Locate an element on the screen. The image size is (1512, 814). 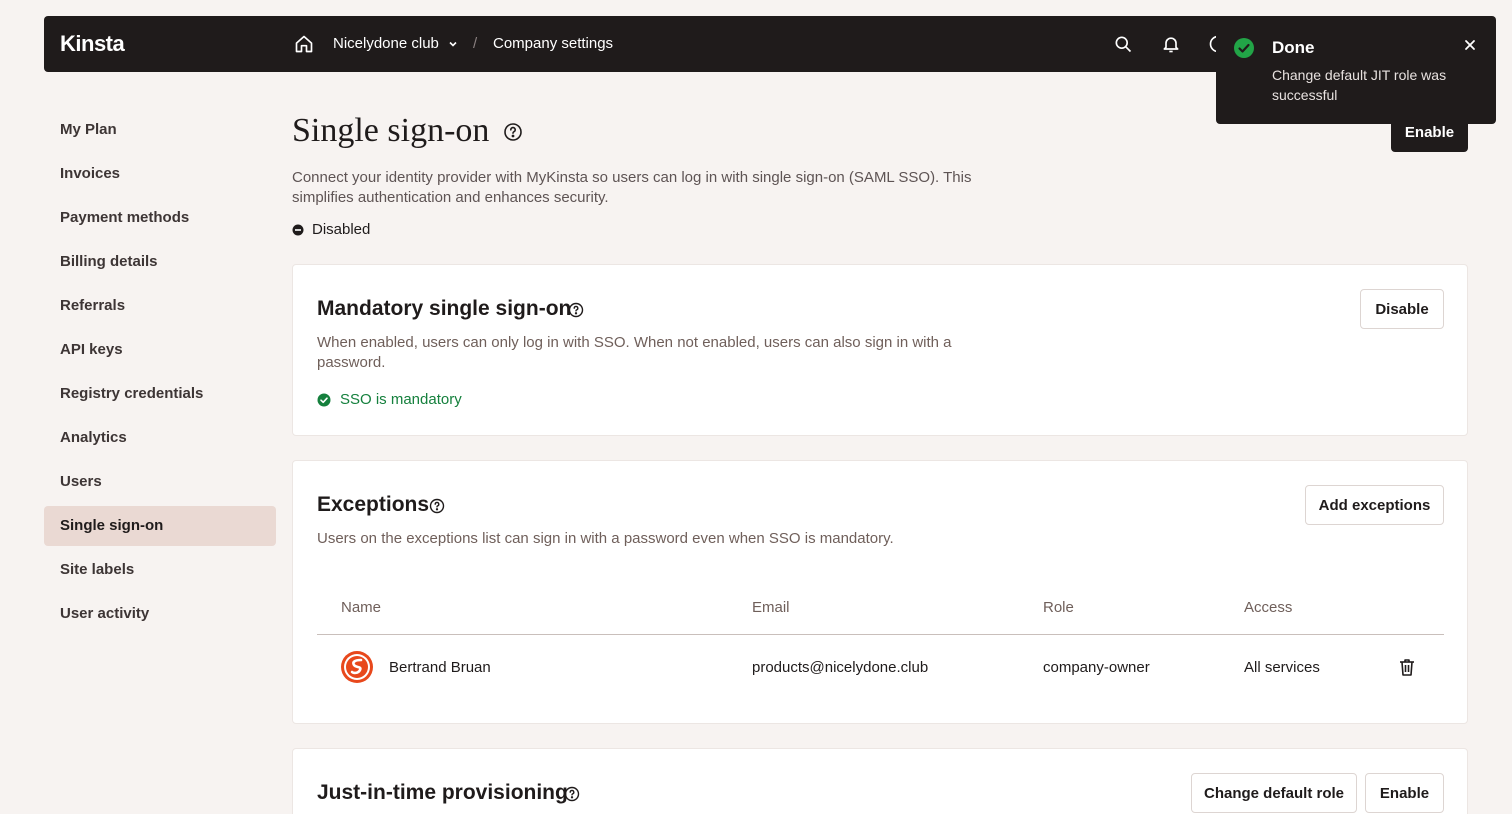
row-access: All services is located at coordinates (1282, 667).